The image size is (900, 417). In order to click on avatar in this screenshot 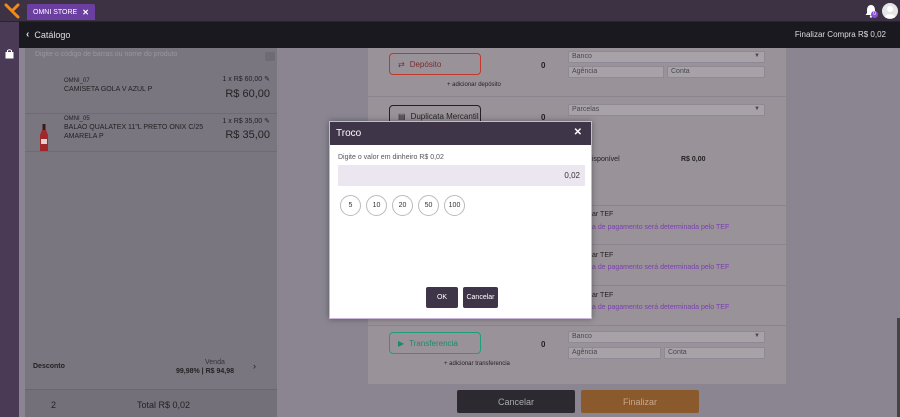, I will do `click(890, 11)`.